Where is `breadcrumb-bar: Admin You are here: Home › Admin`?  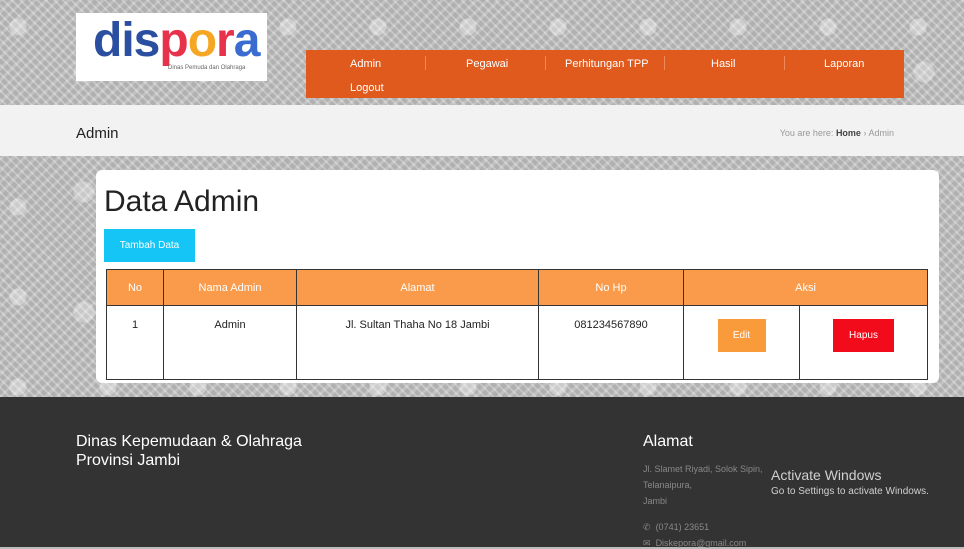
breadcrumb-bar: Admin You are here: Home › Admin is located at coordinates (482, 130).